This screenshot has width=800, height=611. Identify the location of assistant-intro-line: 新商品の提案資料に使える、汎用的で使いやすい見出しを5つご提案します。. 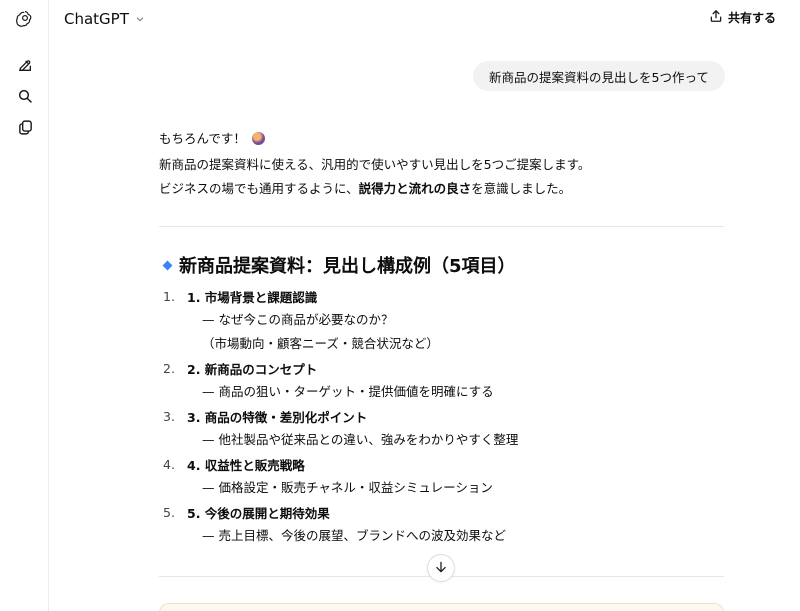
(441, 165).